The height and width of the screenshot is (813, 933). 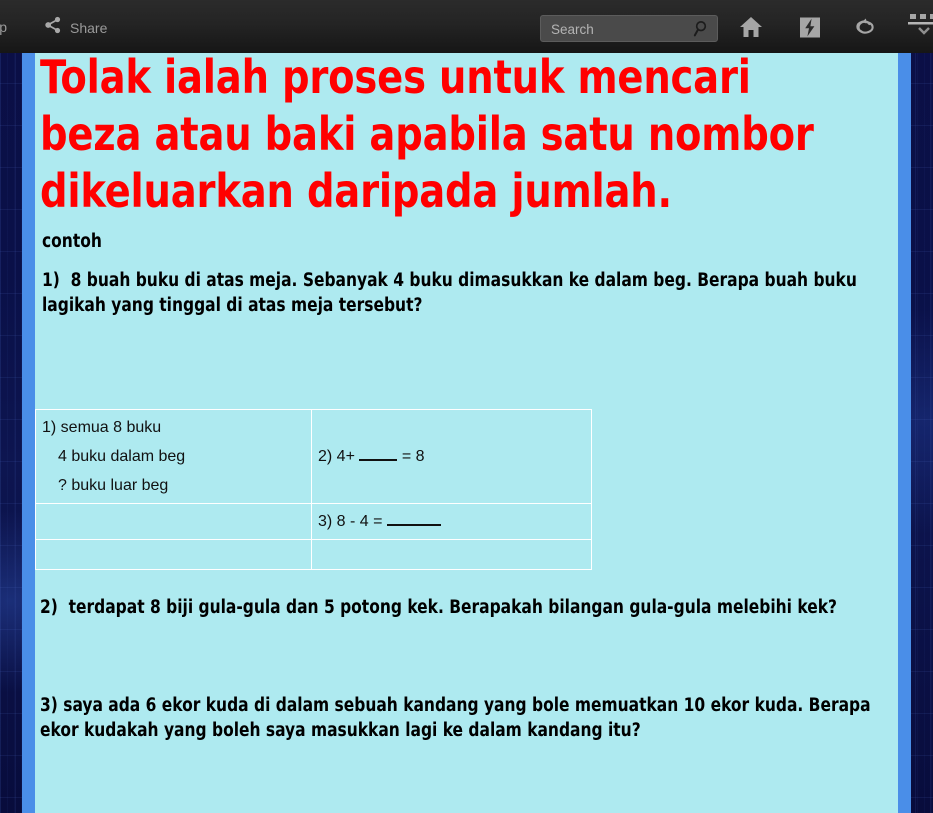 What do you see at coordinates (72, 241) in the screenshot?
I see `example-label: contoh` at bounding box center [72, 241].